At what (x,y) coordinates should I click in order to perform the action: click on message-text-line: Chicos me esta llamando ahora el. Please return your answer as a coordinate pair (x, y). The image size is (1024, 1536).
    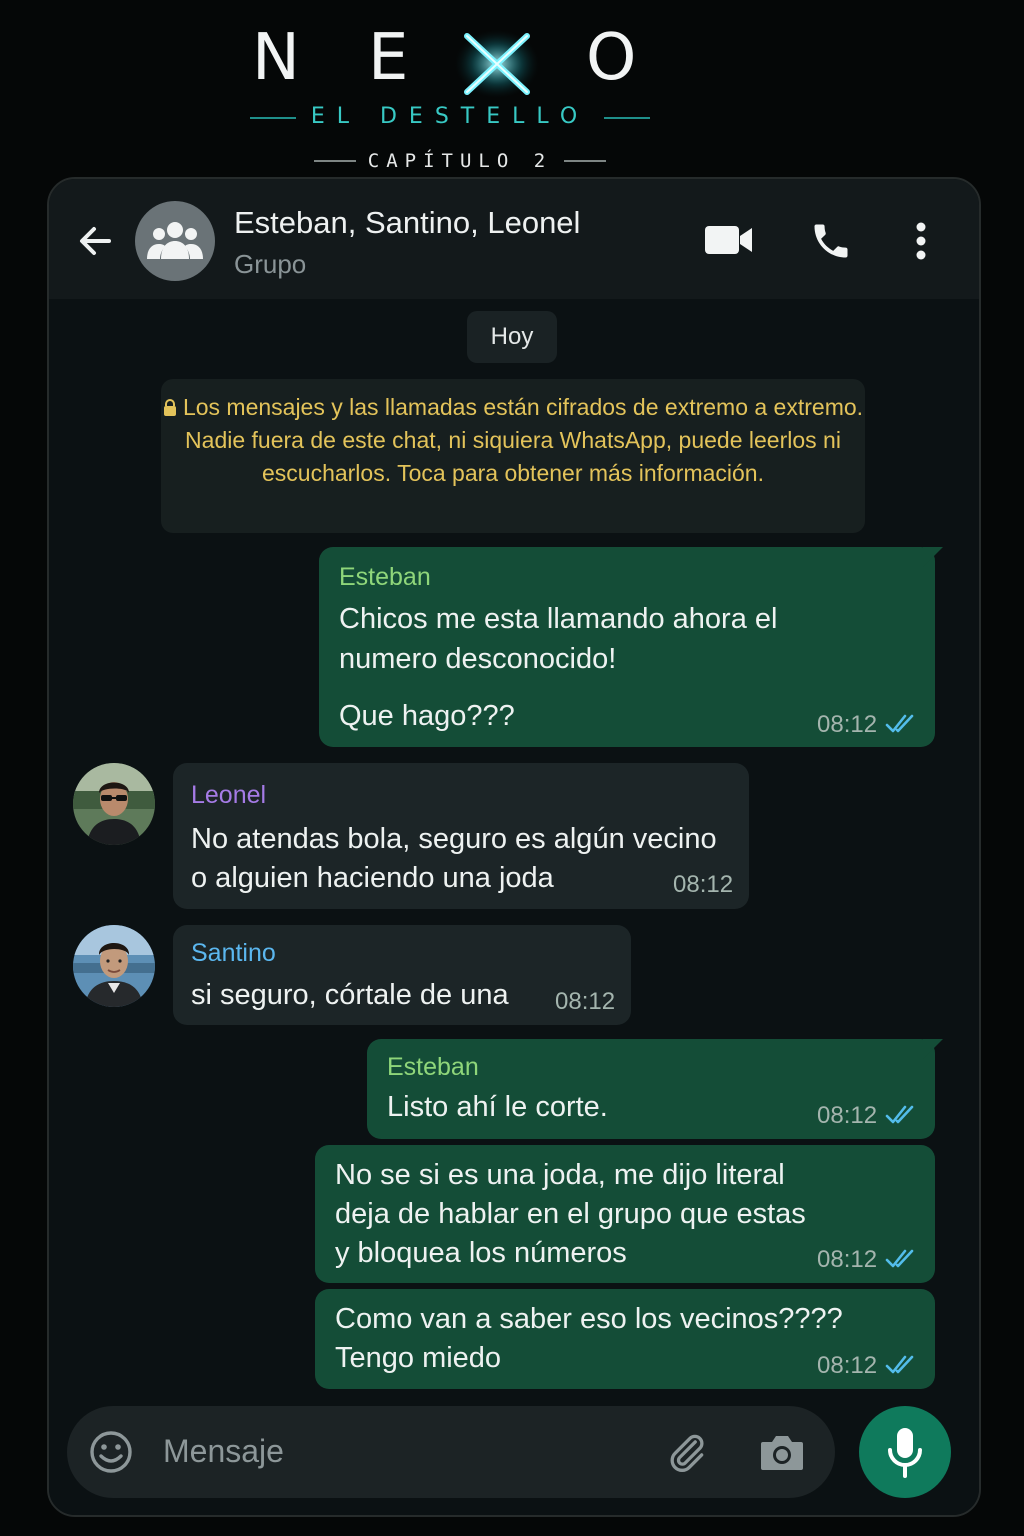
    Looking at the image, I should click on (558, 619).